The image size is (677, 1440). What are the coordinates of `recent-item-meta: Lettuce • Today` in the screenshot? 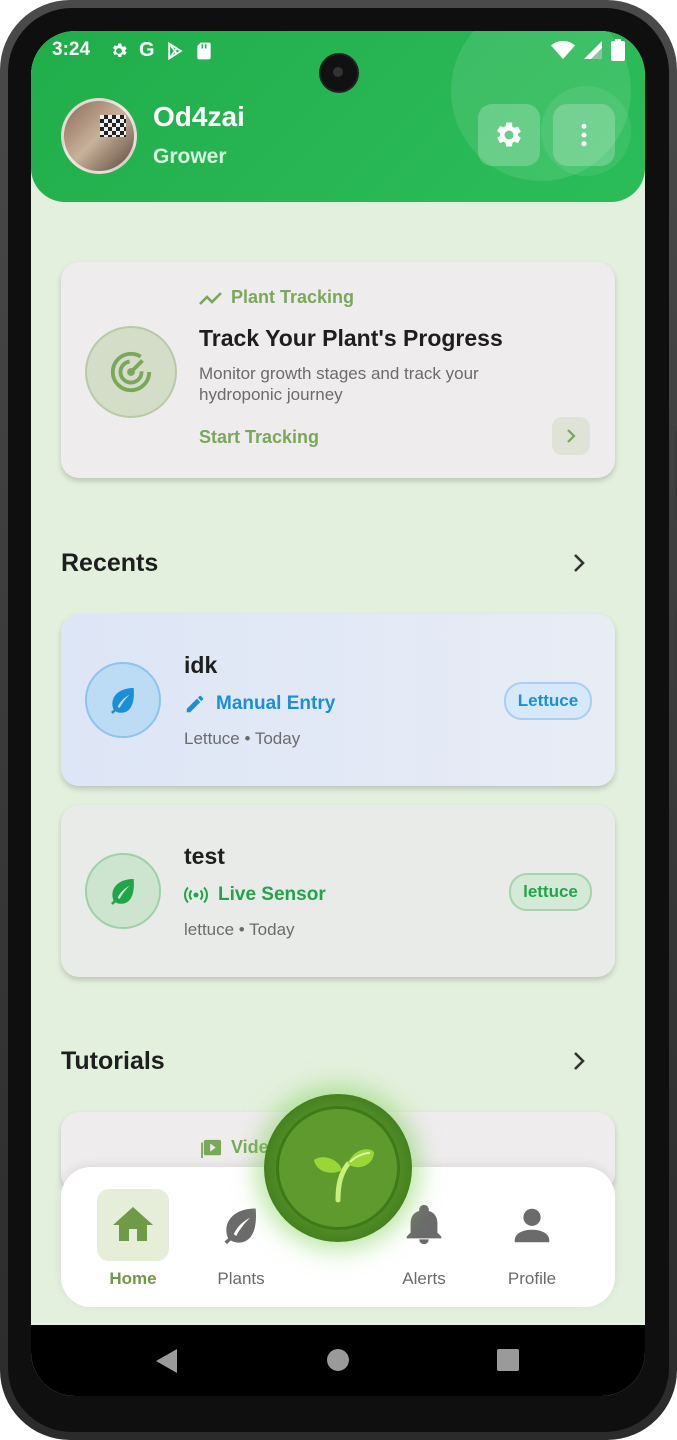 It's located at (242, 738).